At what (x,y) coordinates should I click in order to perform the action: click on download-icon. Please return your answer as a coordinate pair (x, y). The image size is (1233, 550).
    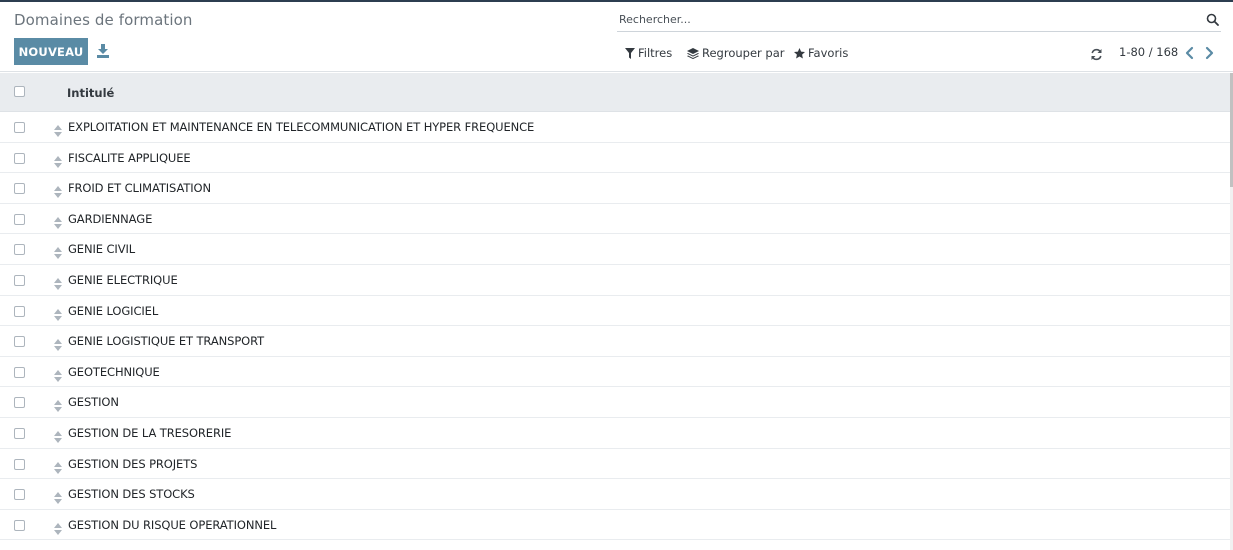
    Looking at the image, I should click on (103, 51).